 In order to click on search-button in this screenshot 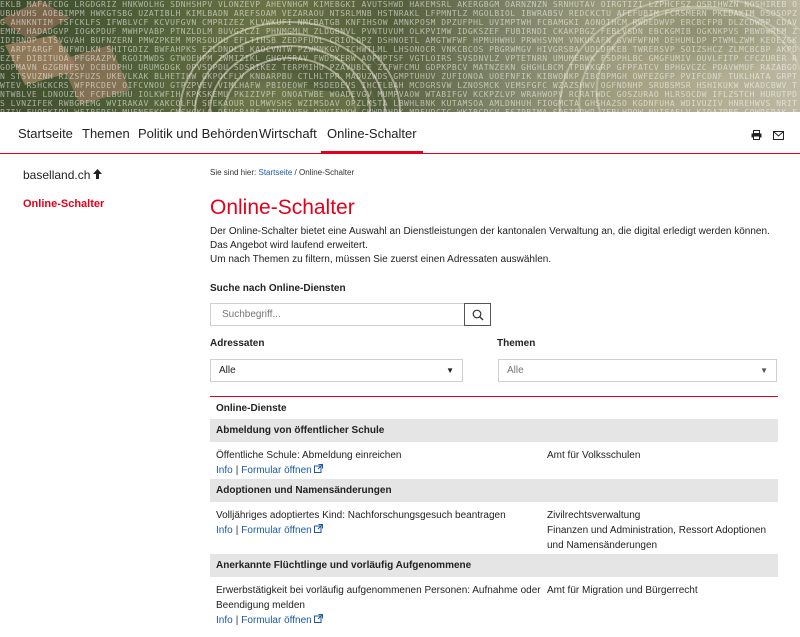, I will do `click(477, 314)`.